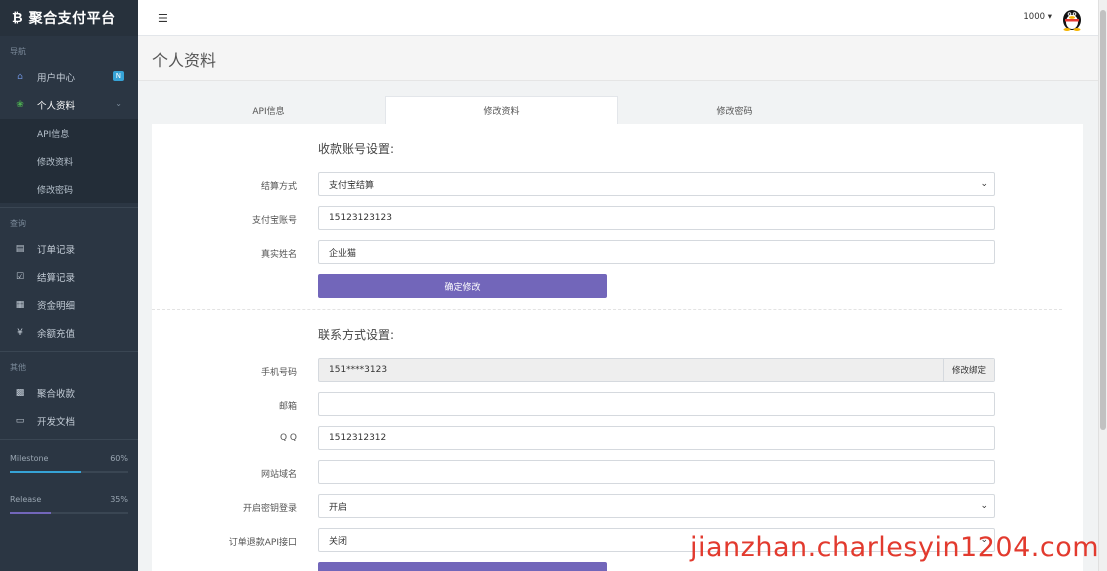  What do you see at coordinates (29, 458) in the screenshot?
I see `progress-label: Milestone` at bounding box center [29, 458].